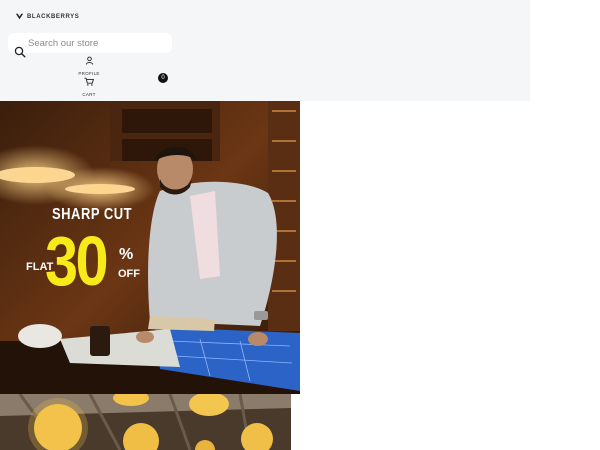  I want to click on brand-logo: BLACKBERRYS, so click(47, 16).